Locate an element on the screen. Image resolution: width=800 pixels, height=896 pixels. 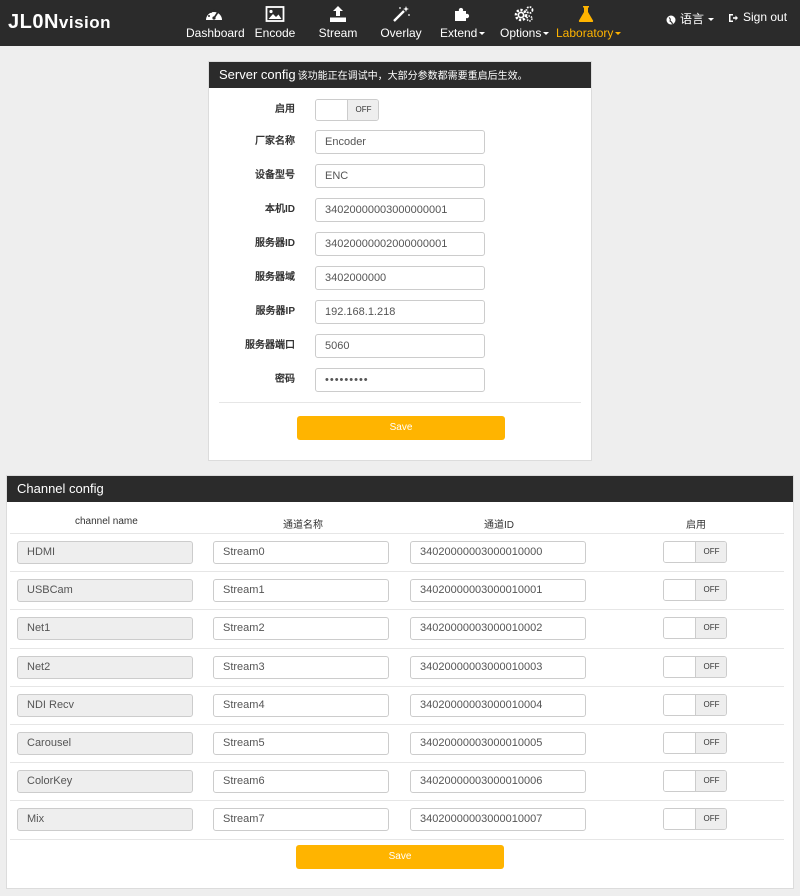
stream-name-input: Stream5 is located at coordinates (301, 743).